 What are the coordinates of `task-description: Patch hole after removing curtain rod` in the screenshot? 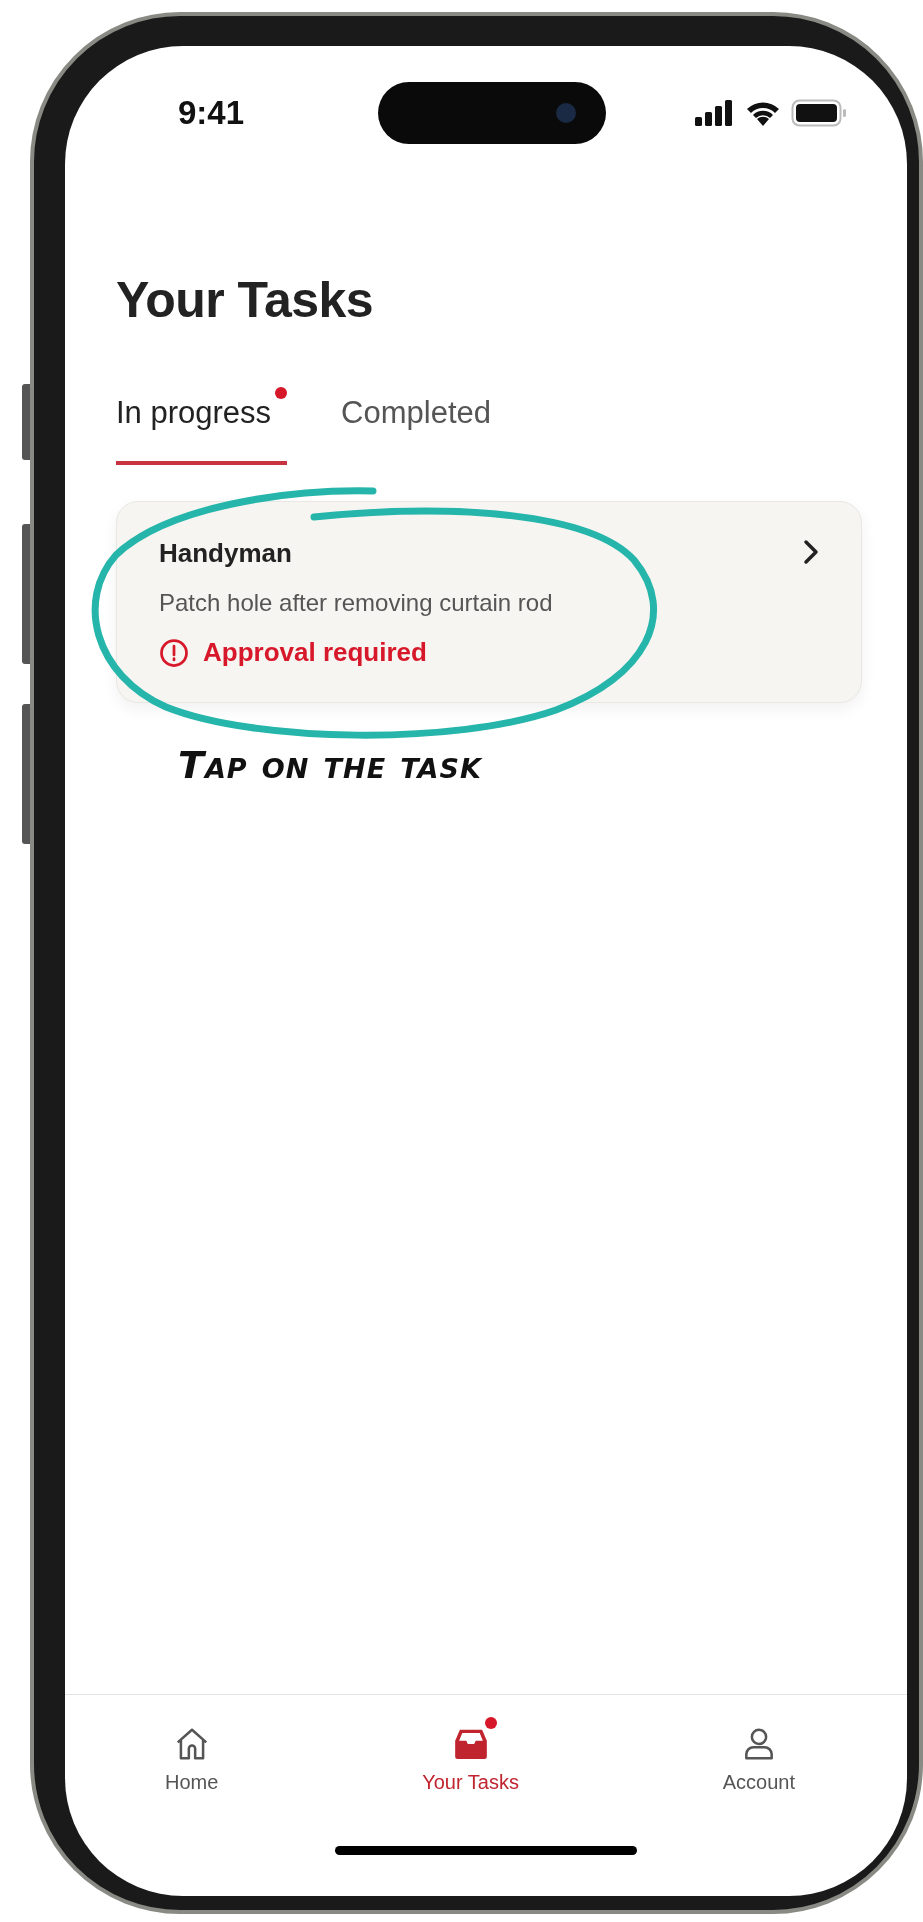 It's located at (356, 603).